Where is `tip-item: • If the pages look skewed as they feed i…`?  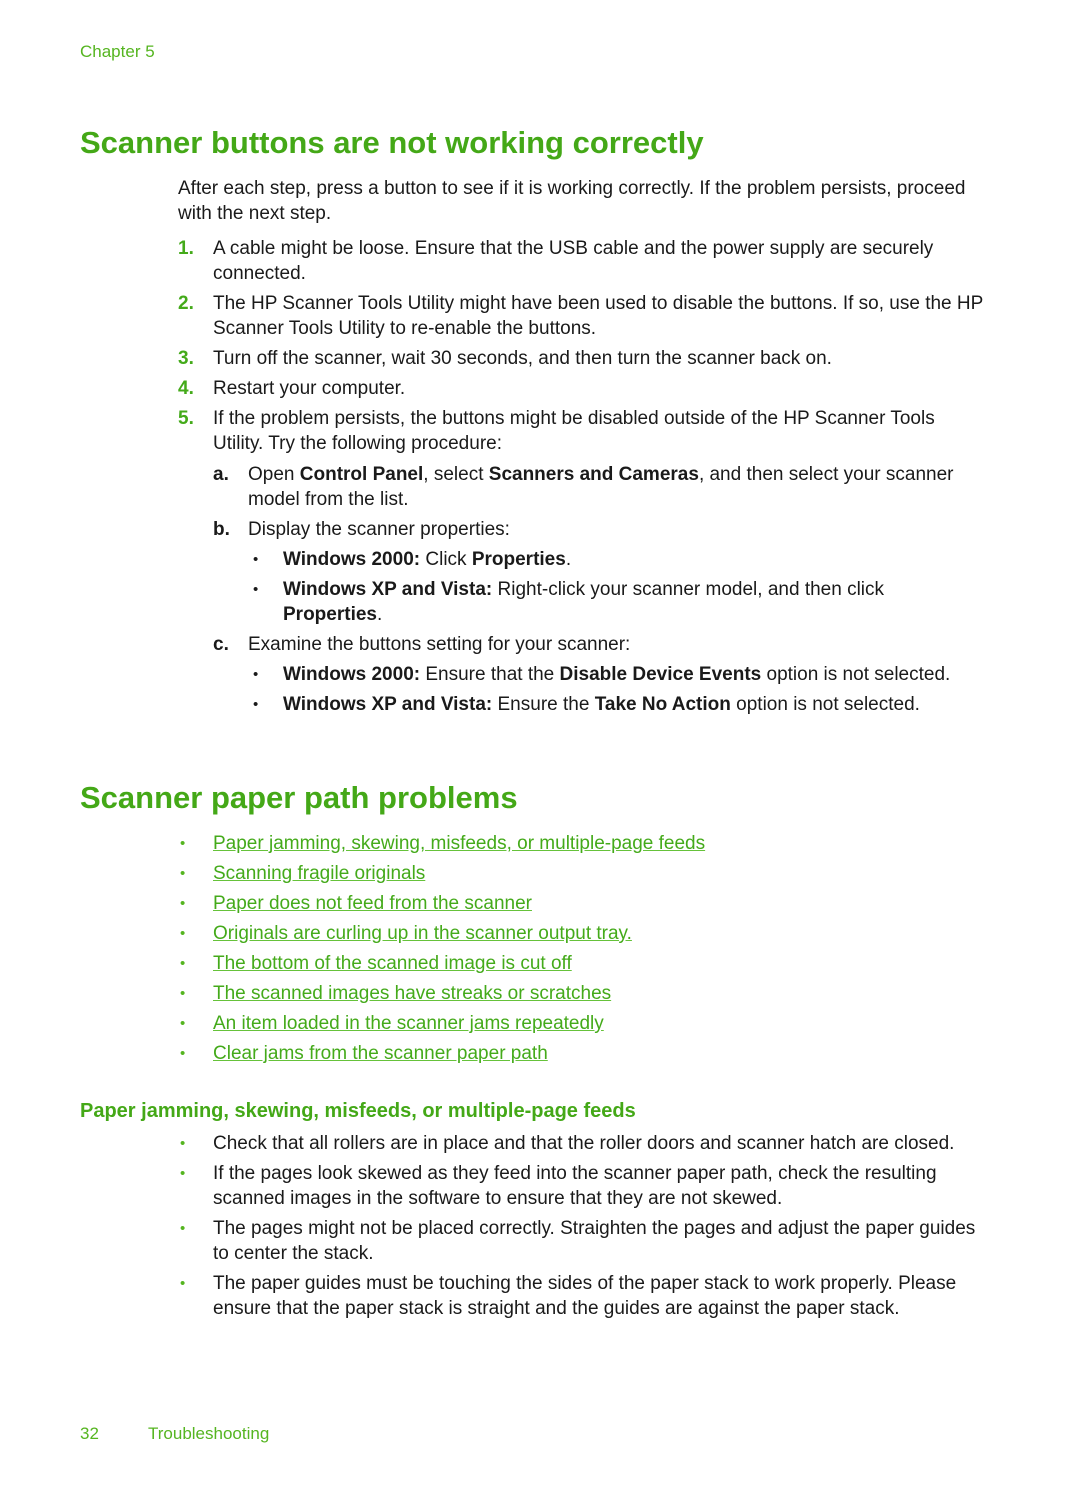 tip-item: • If the pages look skewed as they feed i… is located at coordinates (583, 1186).